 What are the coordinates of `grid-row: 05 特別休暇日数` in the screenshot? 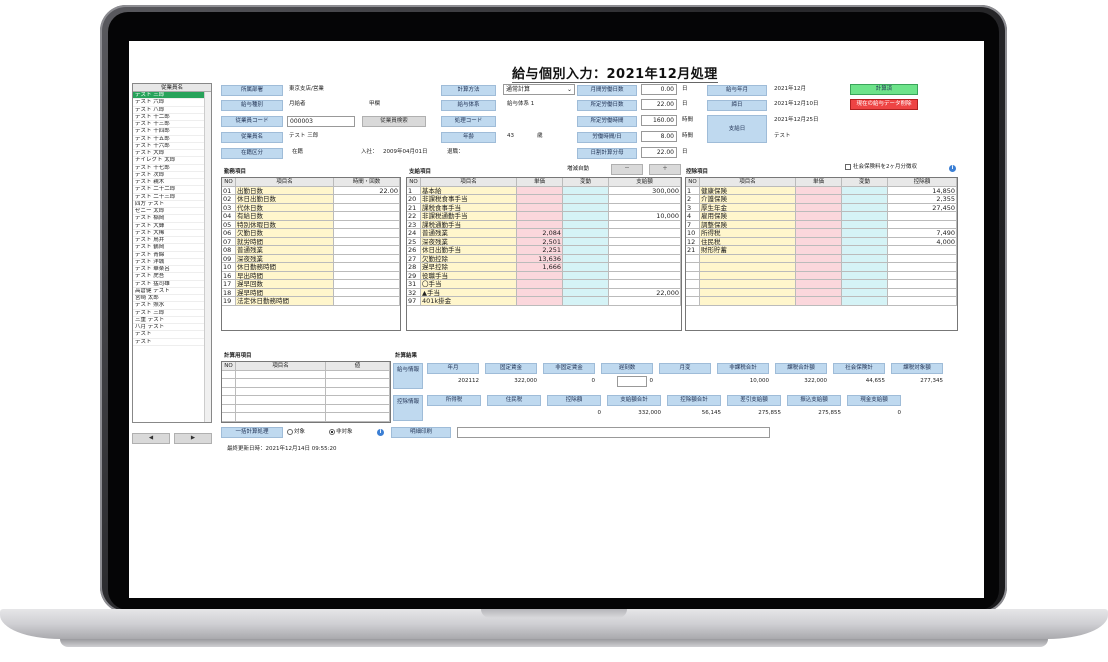 It's located at (311, 224).